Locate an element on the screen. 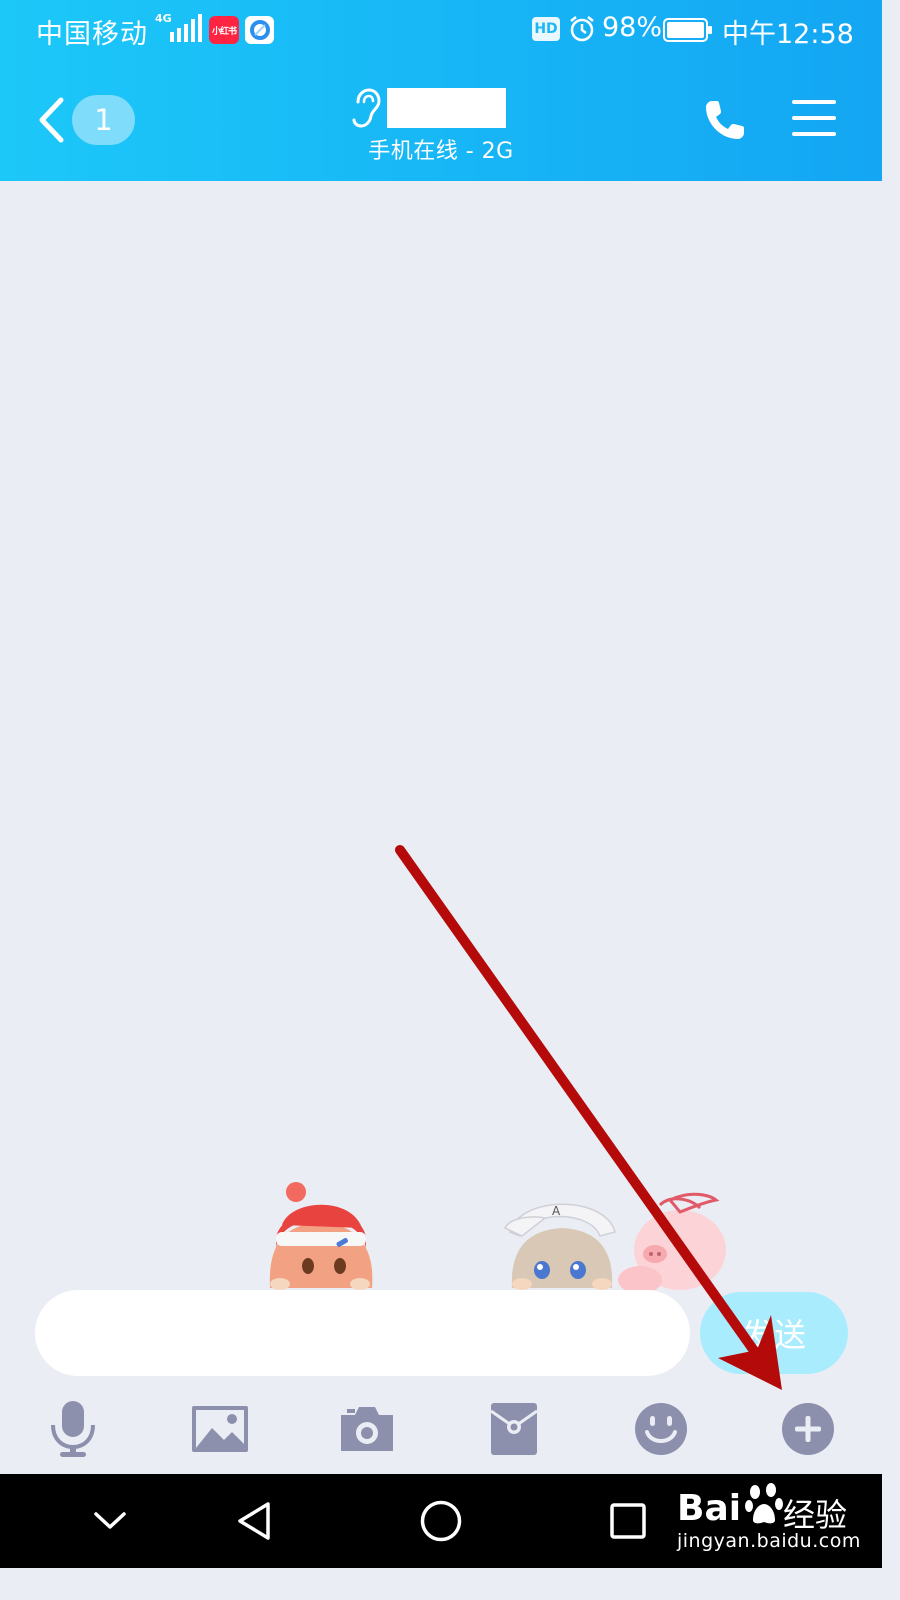 This screenshot has height=1600, width=900. signal-icon is located at coordinates (186, 28).